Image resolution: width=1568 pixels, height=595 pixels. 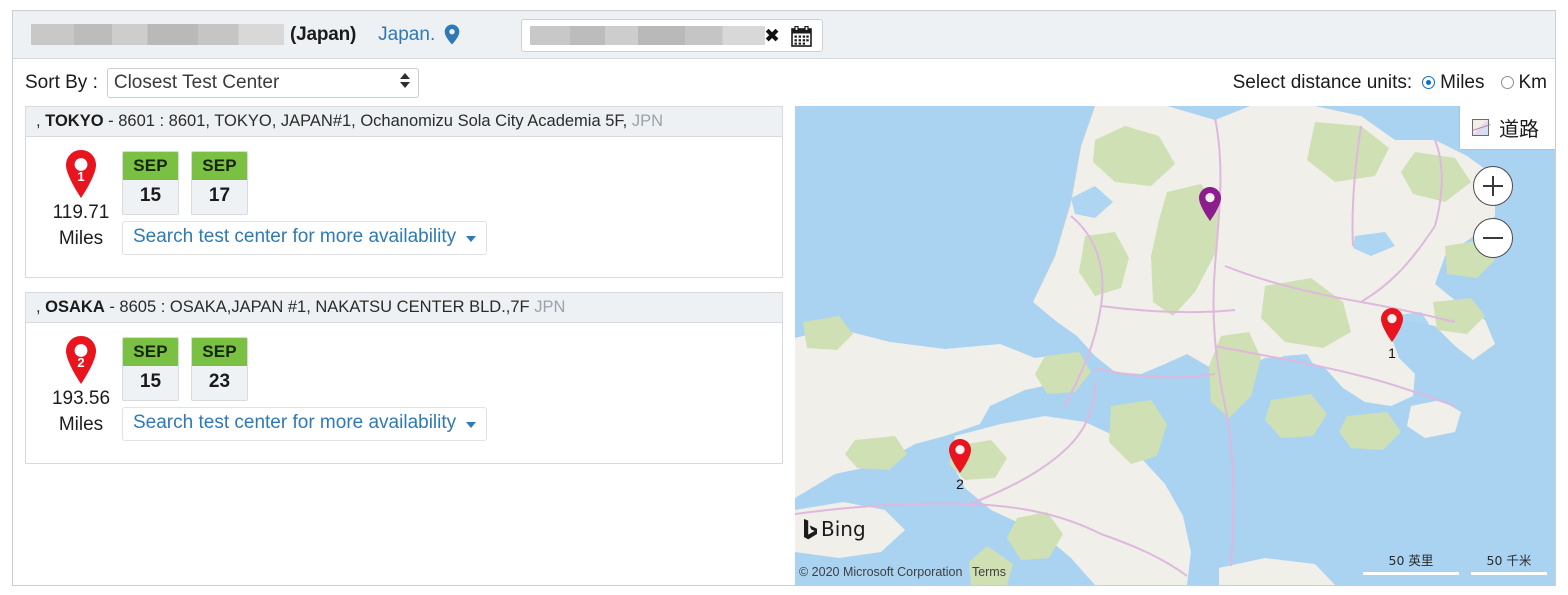 I want to click on map-type-button: 道路, so click(x=1507, y=127).